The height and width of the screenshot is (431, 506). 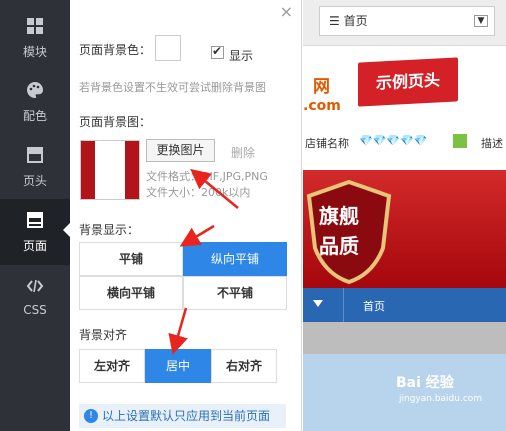 What do you see at coordinates (404, 305) in the screenshot?
I see `store-navbar: 首页` at bounding box center [404, 305].